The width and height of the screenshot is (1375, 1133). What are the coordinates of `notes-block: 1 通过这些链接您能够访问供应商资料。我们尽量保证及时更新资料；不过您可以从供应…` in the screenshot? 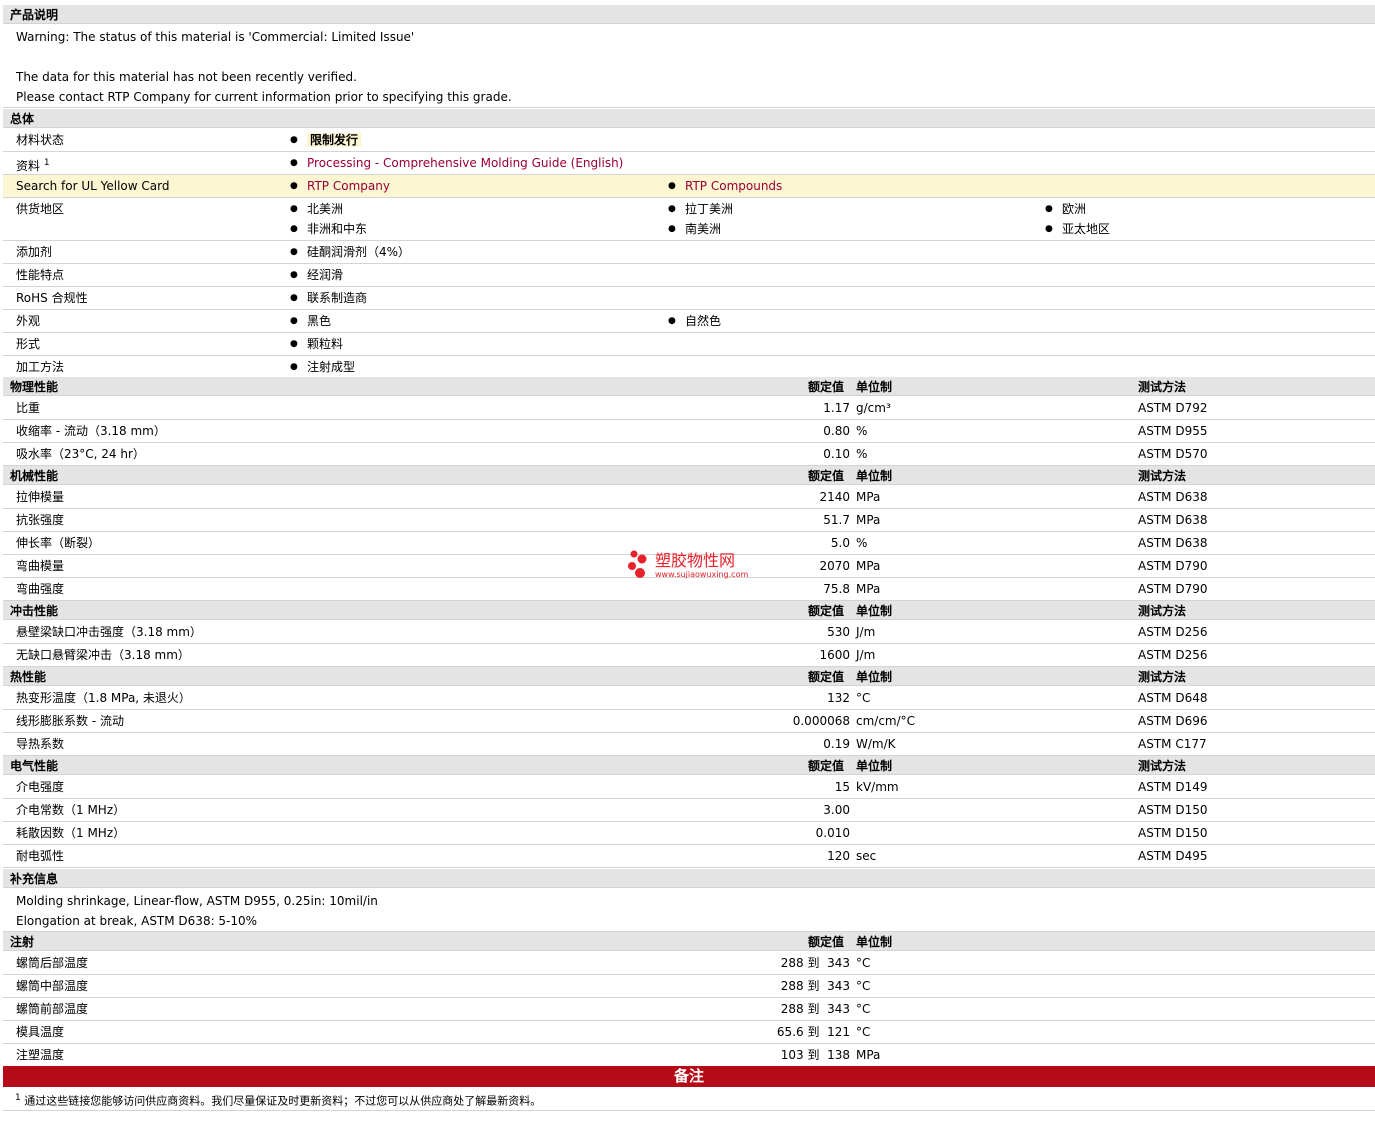 It's located at (689, 1099).